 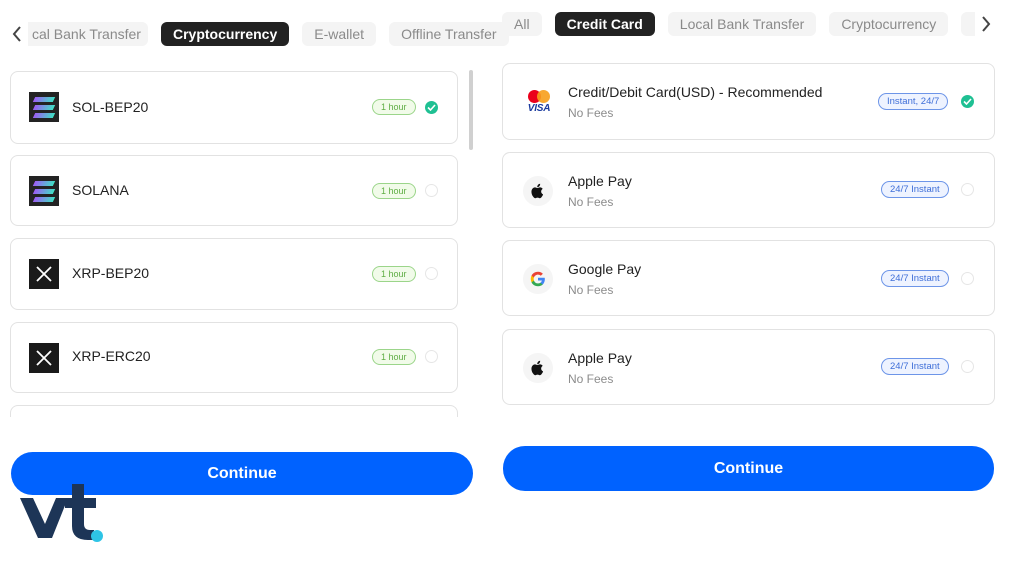 What do you see at coordinates (748, 278) in the screenshot?
I see `payment-method-google-pay: Google Pay No Fees 24/7 Instant` at bounding box center [748, 278].